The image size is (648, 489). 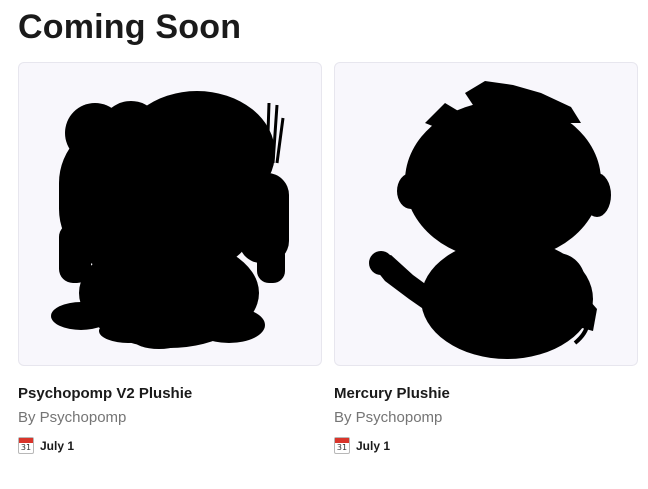 I want to click on product-name: Mercury Plushie, so click(x=392, y=393).